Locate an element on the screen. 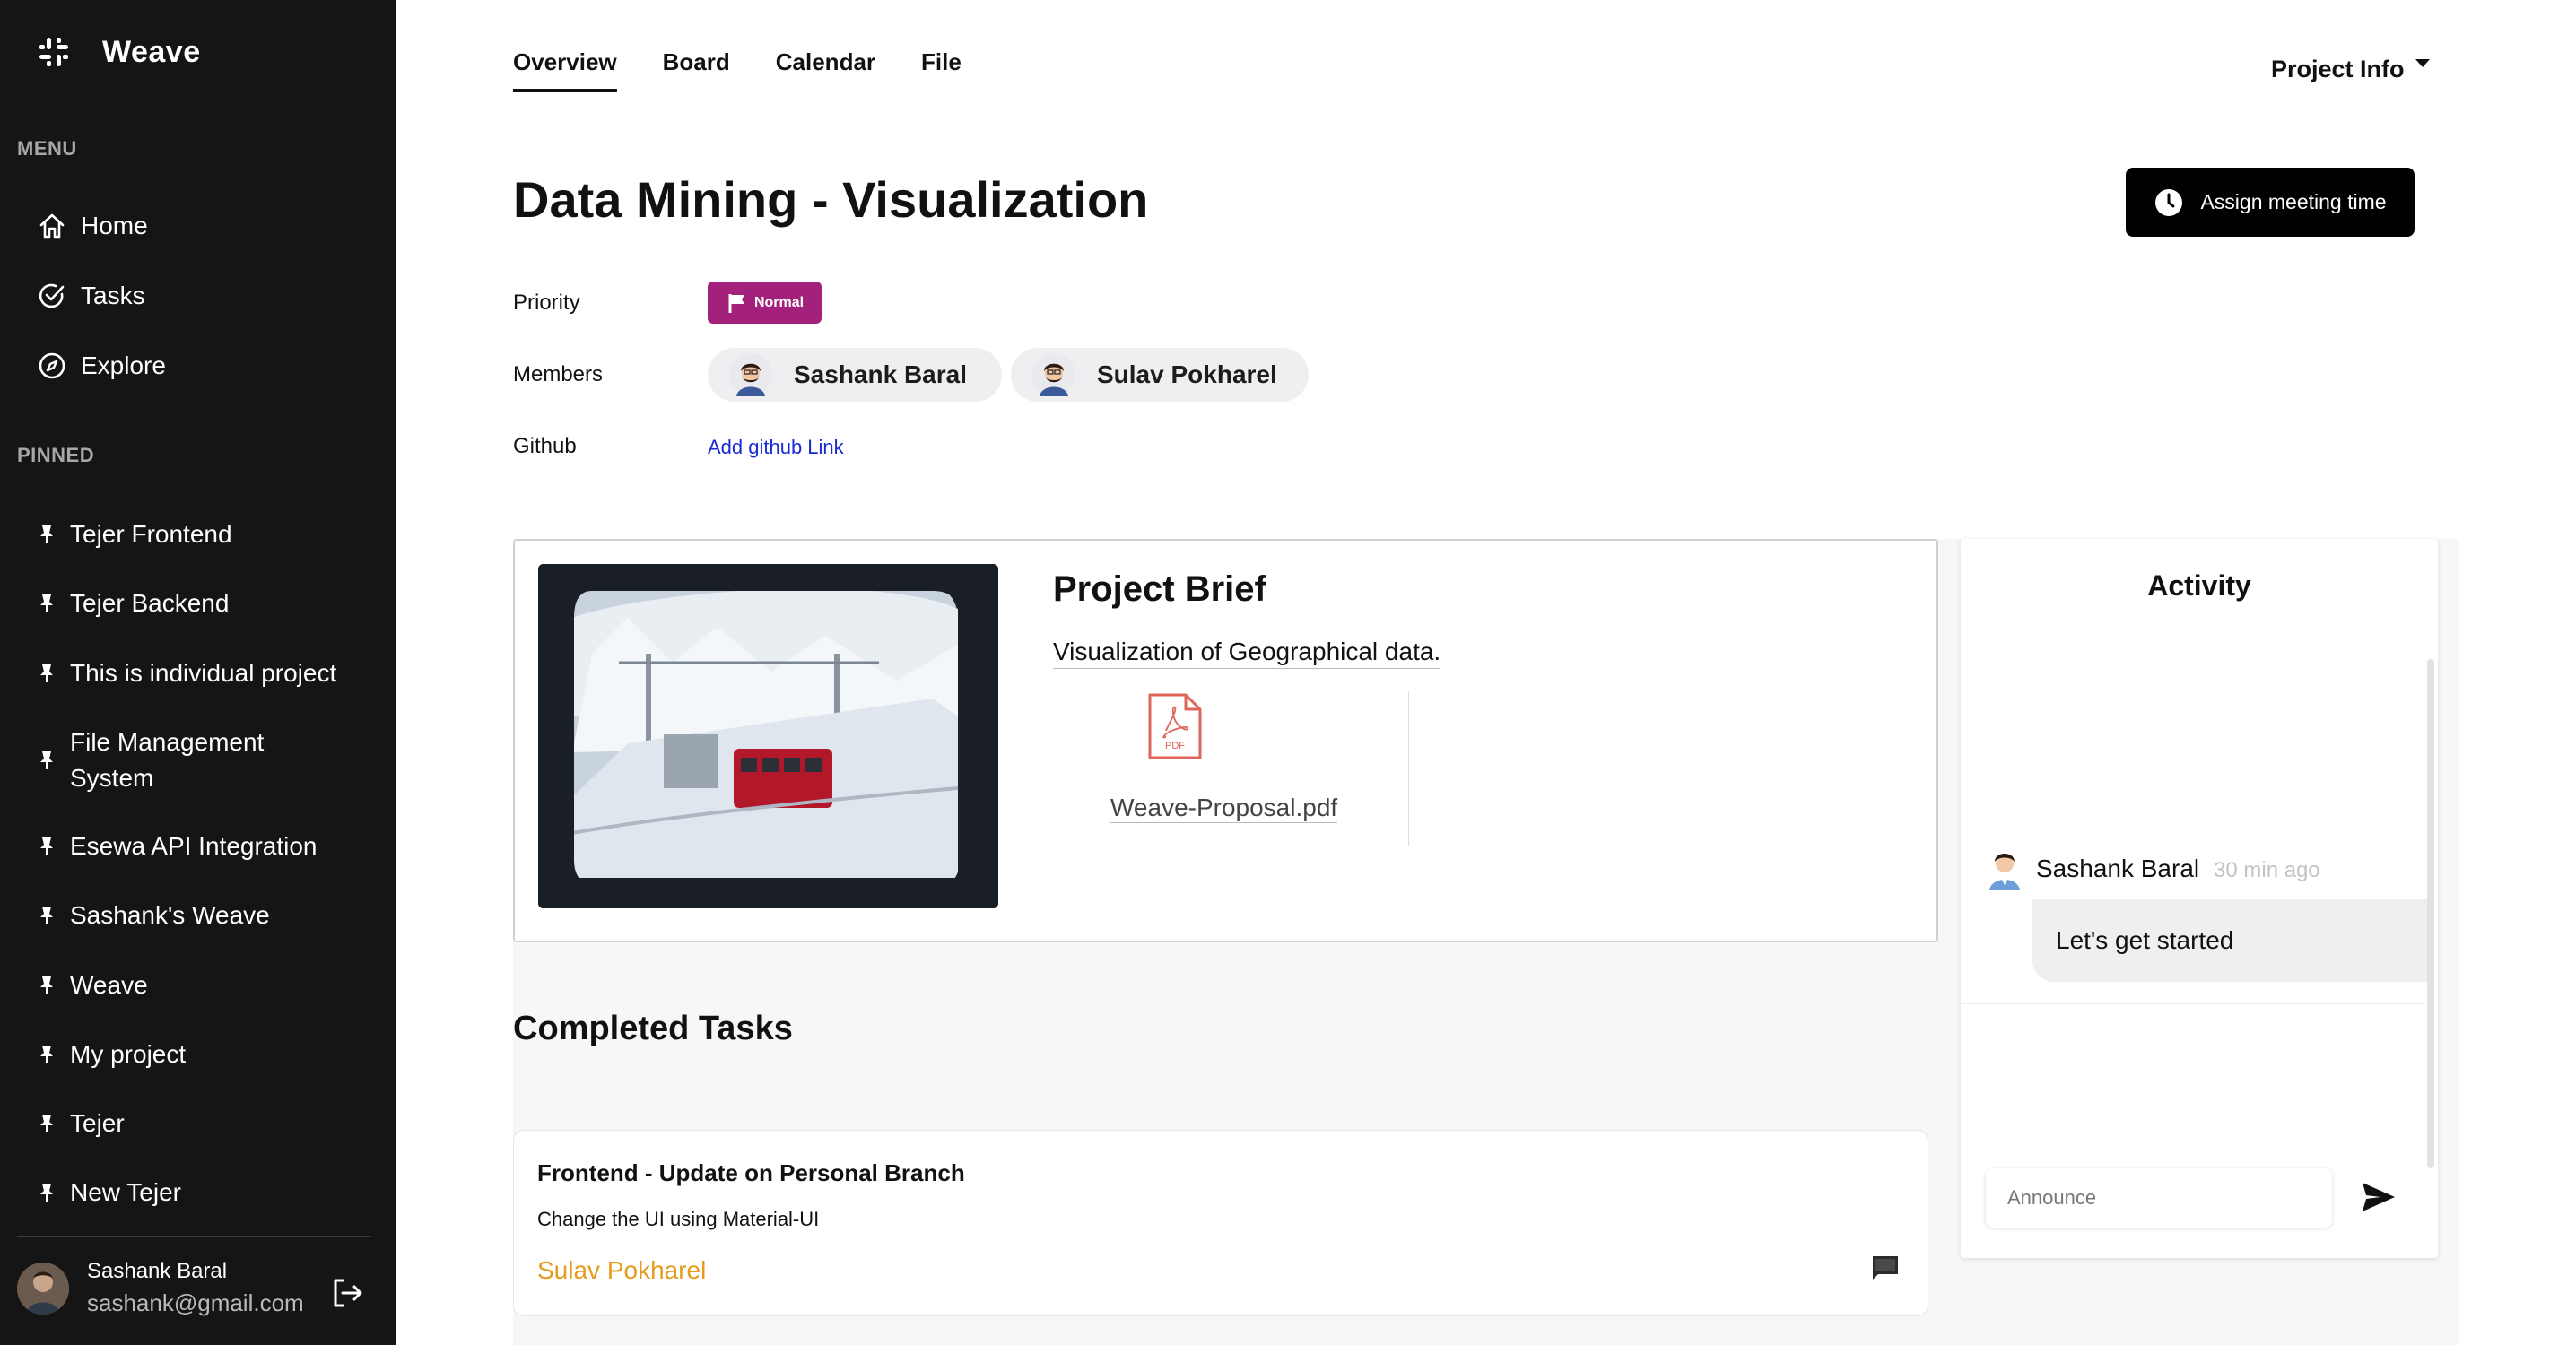 The image size is (2576, 1345). pinned-item: This is individual project is located at coordinates (204, 673).